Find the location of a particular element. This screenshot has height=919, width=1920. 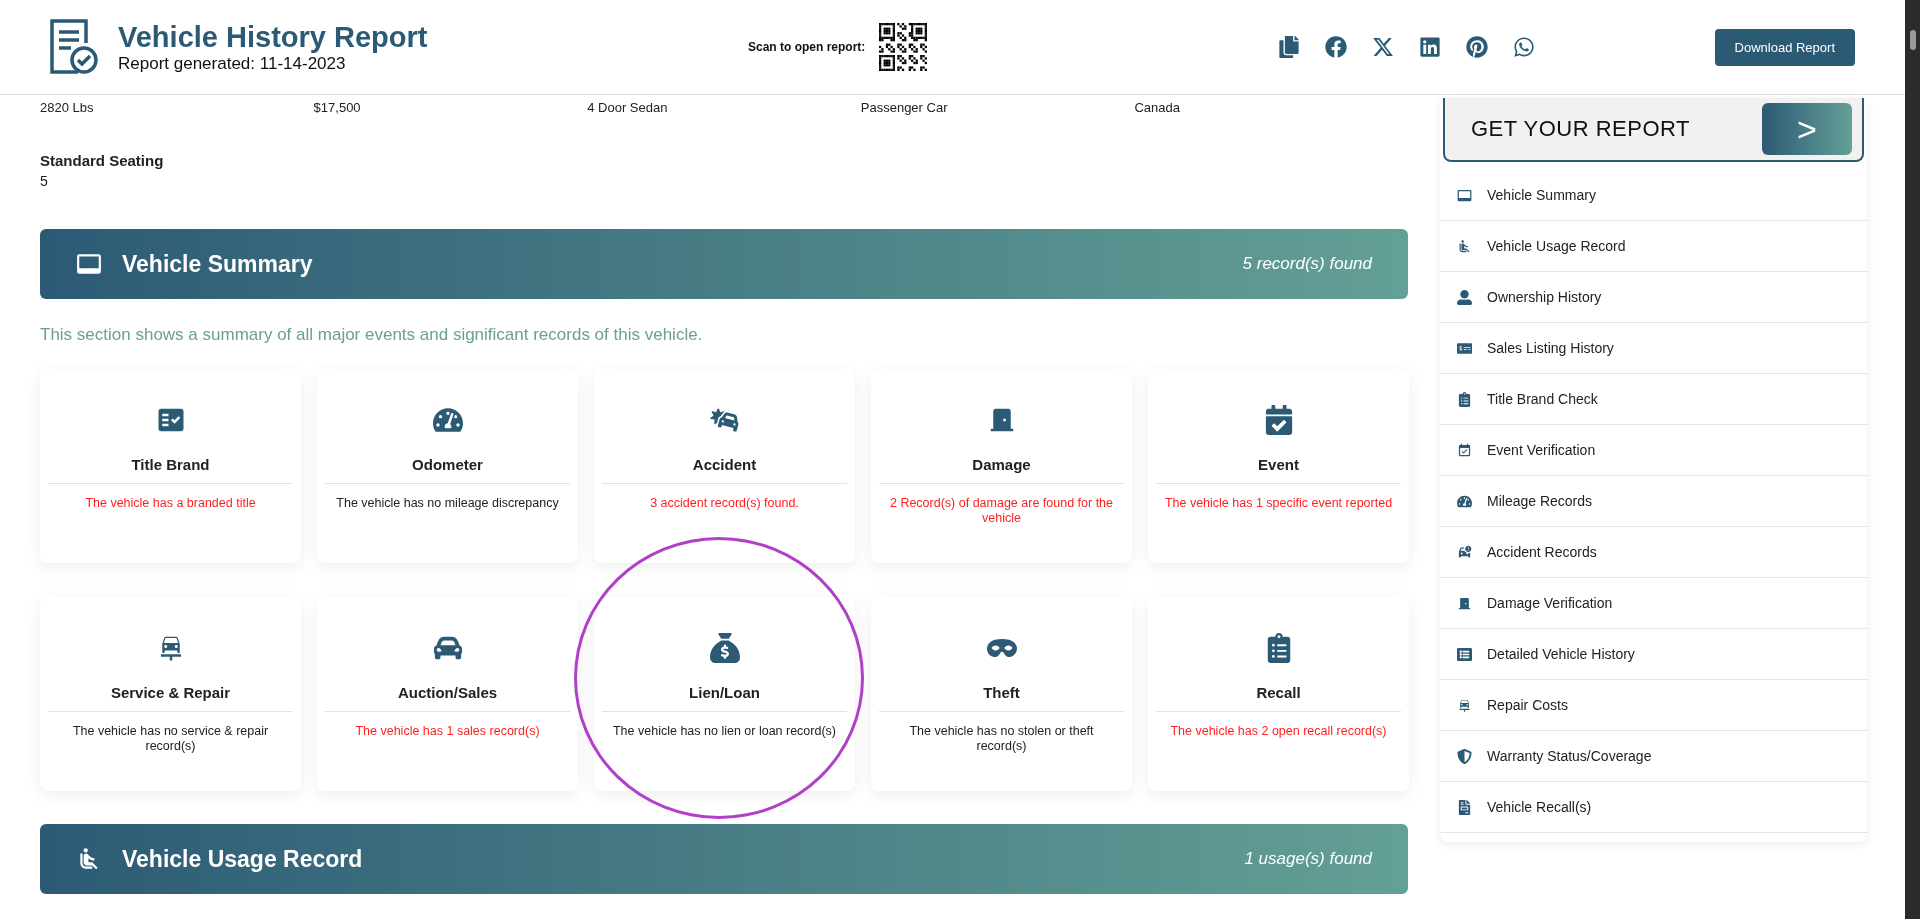

card-status: The vehicle has no stolen or theft record(s) is located at coordinates (1001, 739).